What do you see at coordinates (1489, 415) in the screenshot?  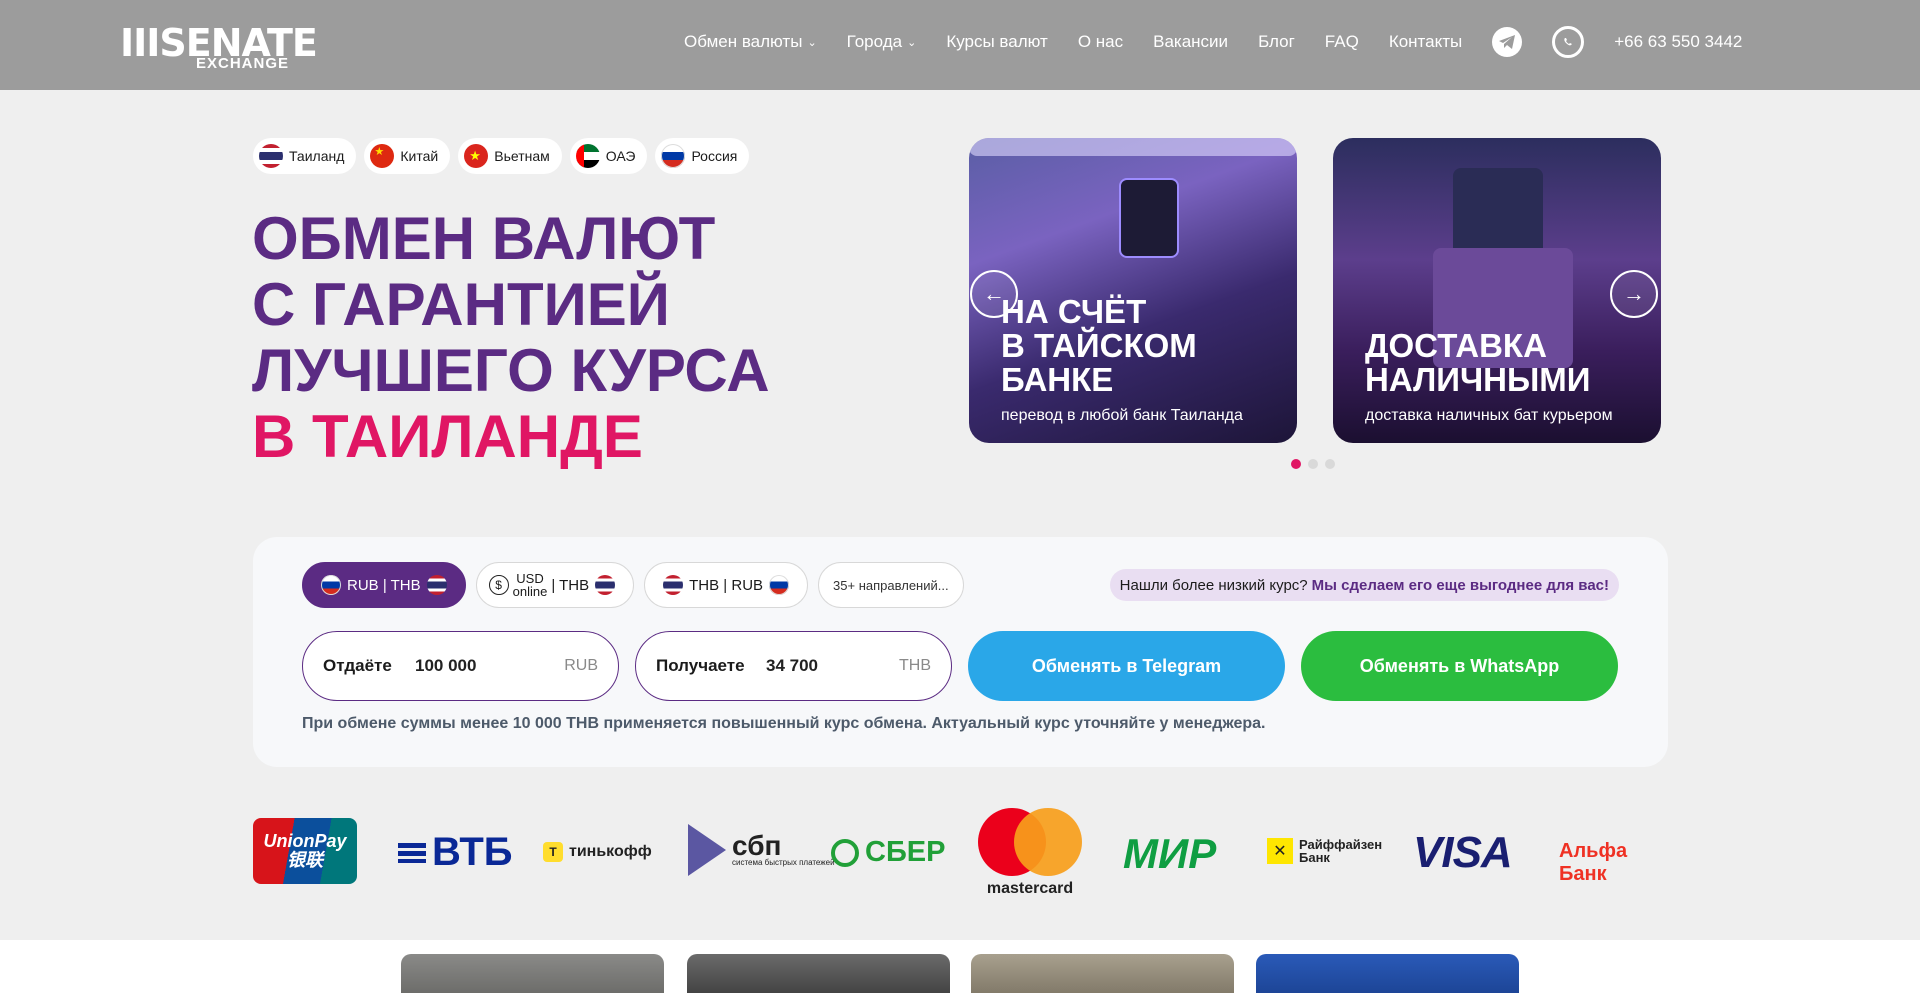 I see `slide-subtitle: доставка наличных бат курьером` at bounding box center [1489, 415].